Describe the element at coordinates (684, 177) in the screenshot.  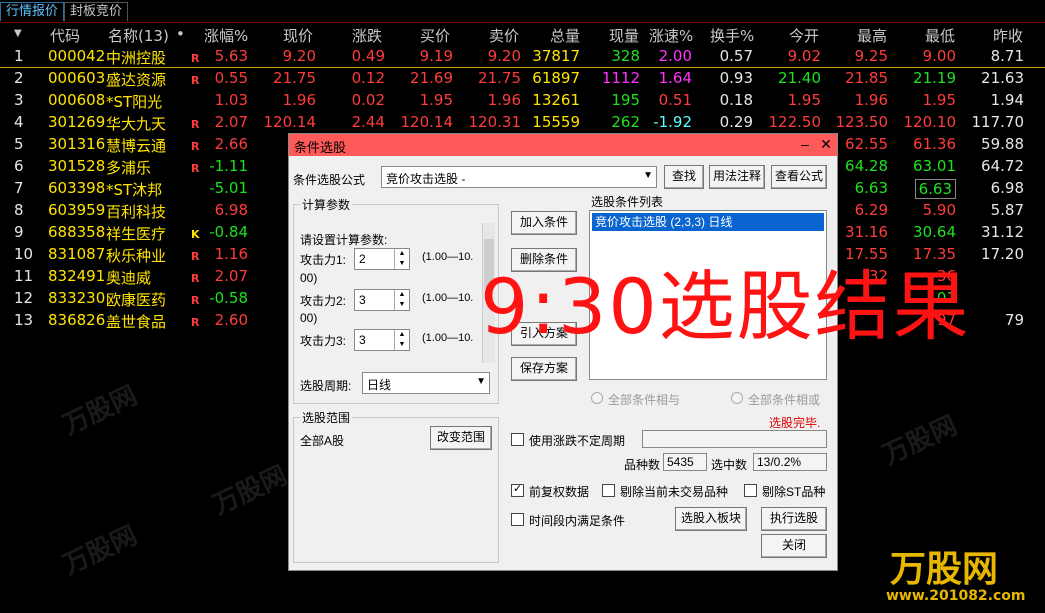
I see `find-button: 查找` at that location.